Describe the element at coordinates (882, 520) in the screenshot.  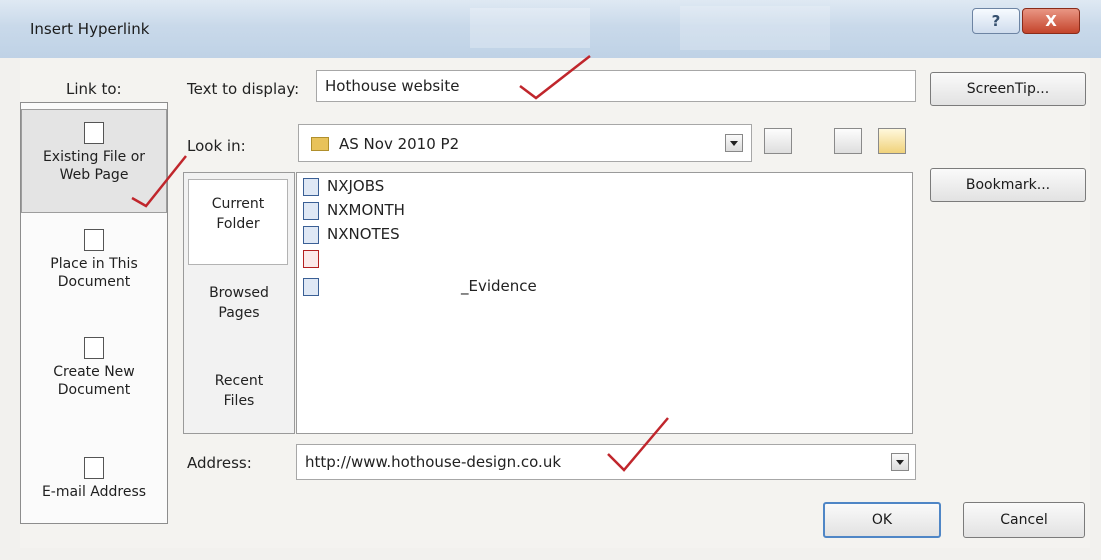
I see `ok-button: OK` at that location.